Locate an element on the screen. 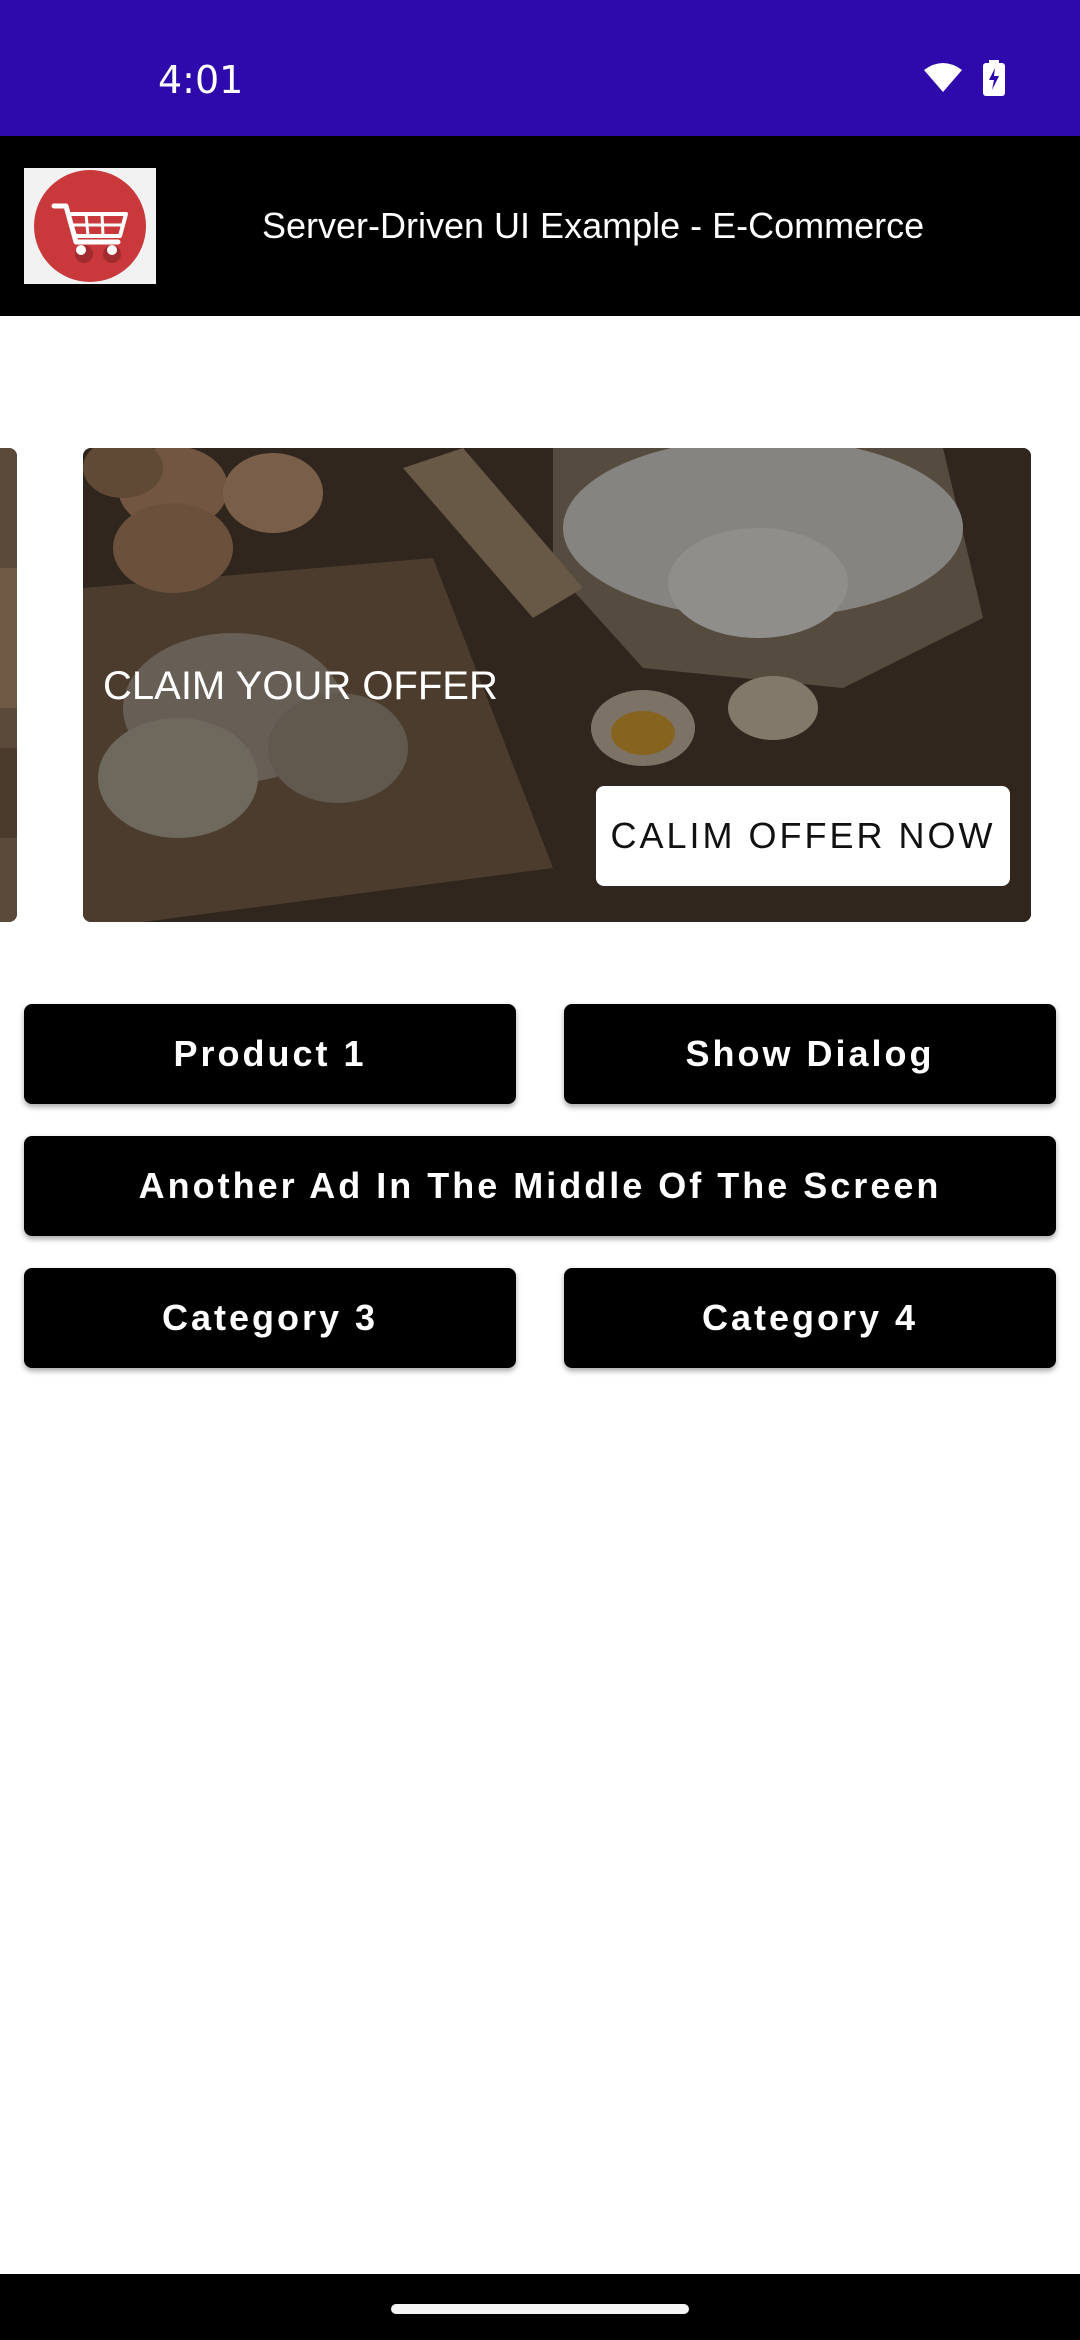 The width and height of the screenshot is (1080, 2340). status-icons is located at coordinates (964, 80).